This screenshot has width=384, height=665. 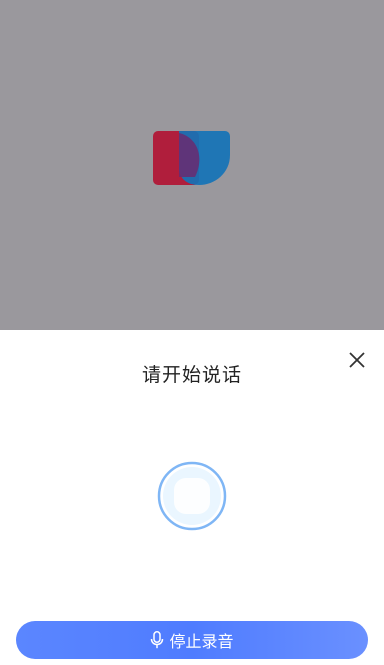 I want to click on close-button, so click(x=357, y=360).